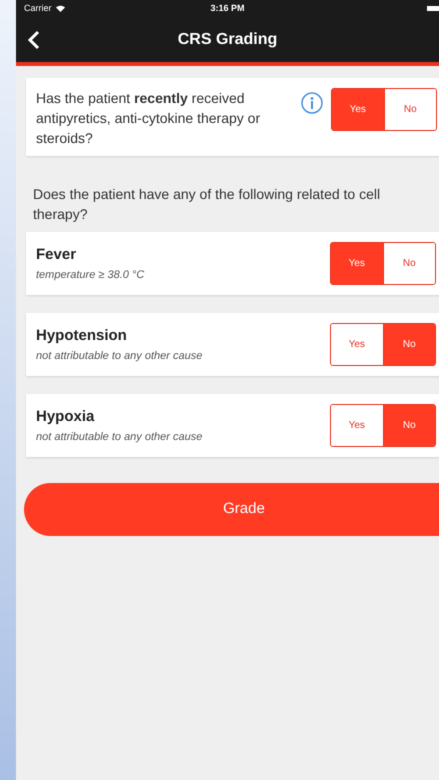  I want to click on symptom-title: Hypotension, so click(82, 336).